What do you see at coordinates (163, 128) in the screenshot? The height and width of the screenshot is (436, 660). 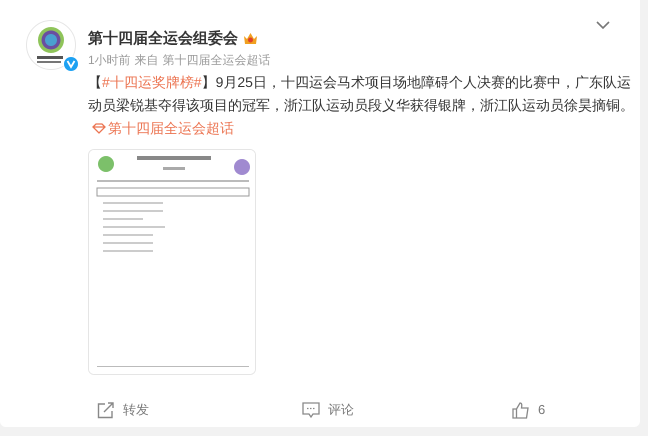 I see `supertopic-link: 第十四届全运会超话` at bounding box center [163, 128].